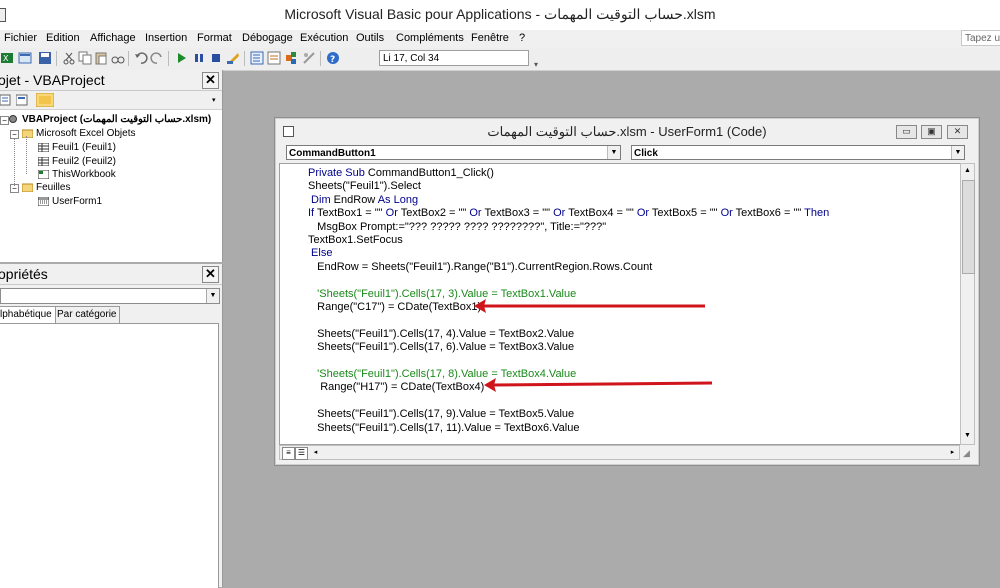 The width and height of the screenshot is (1000, 588). I want to click on properties-grid, so click(109, 455).